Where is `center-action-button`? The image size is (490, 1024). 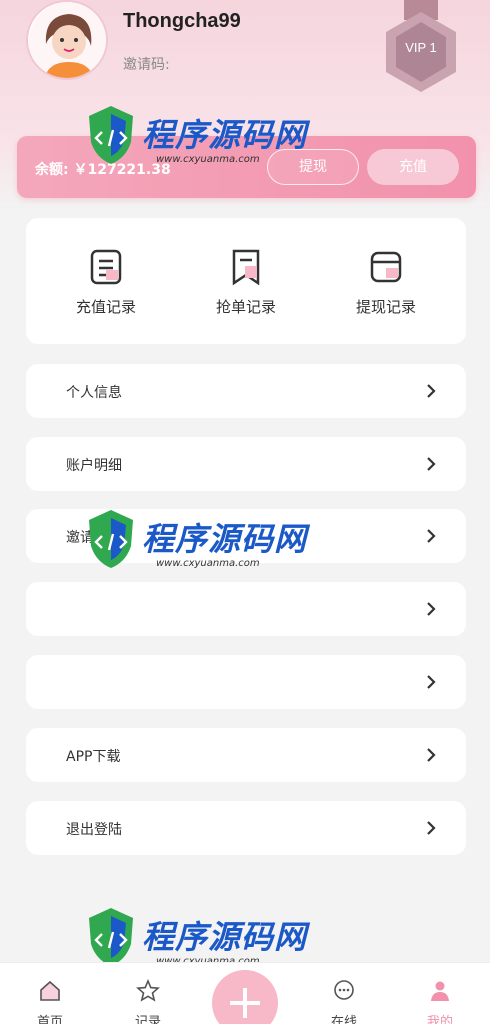
center-action-button is located at coordinates (245, 997).